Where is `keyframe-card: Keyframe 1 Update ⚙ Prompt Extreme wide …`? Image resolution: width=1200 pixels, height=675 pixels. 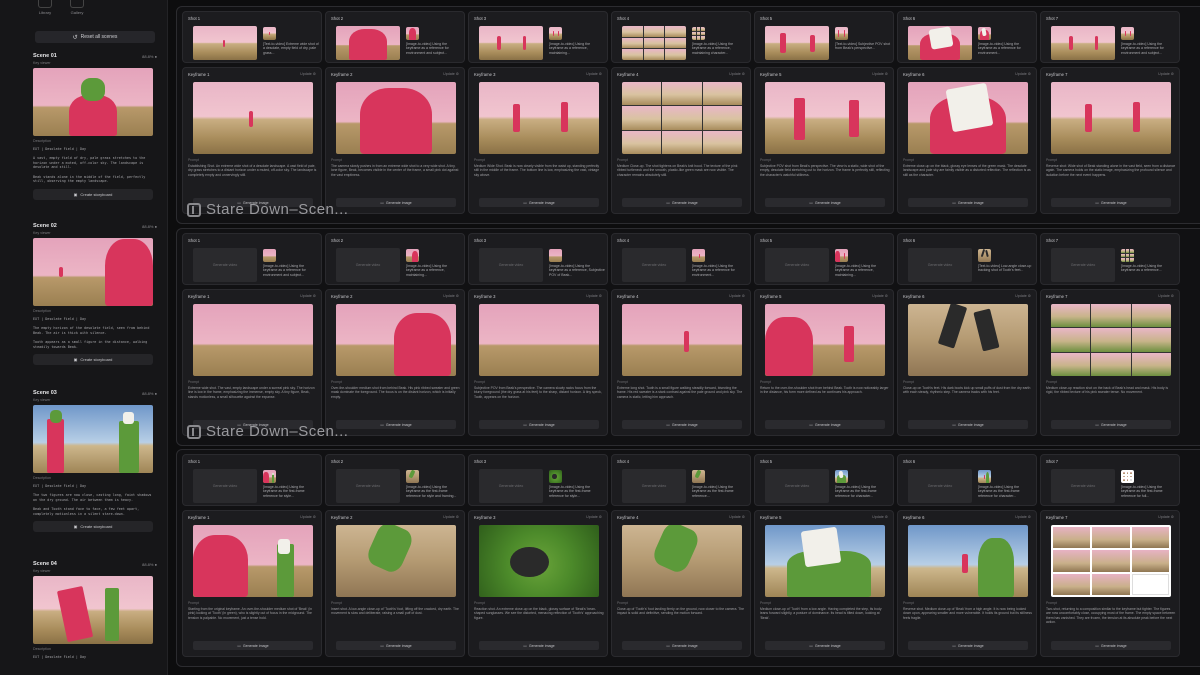 keyframe-card: Keyframe 1 Update ⚙ Prompt Extreme wide … is located at coordinates (252, 362).